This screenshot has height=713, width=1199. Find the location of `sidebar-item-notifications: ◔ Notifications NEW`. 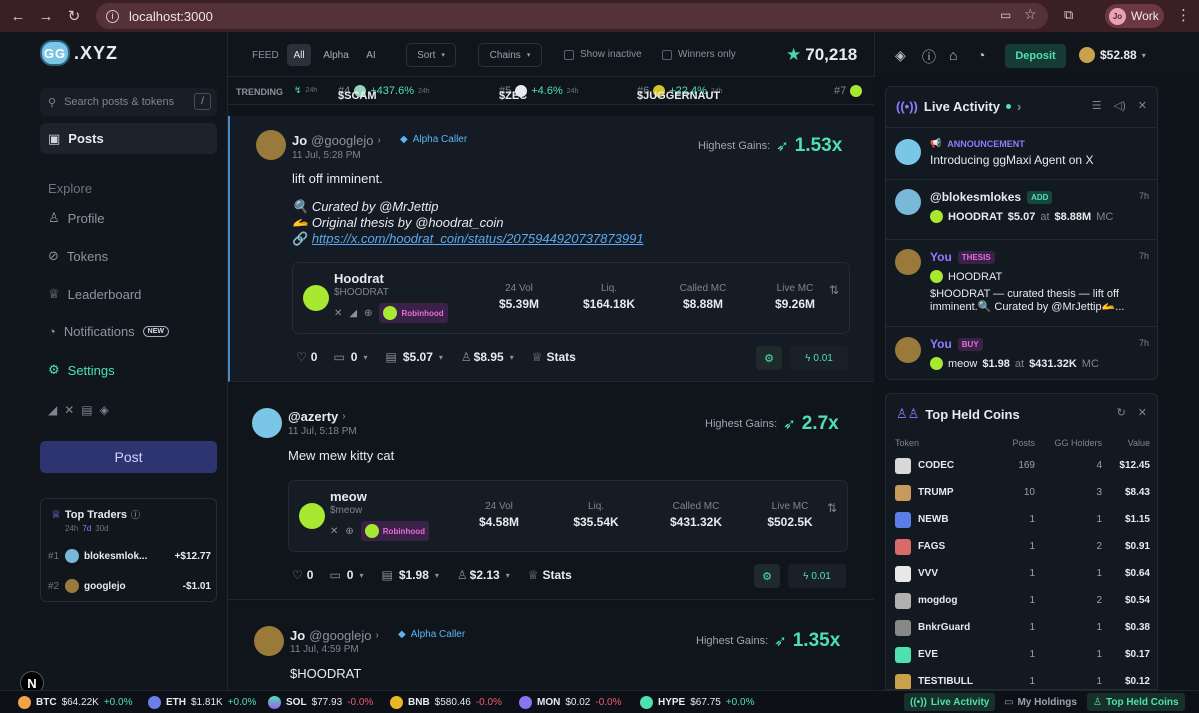

sidebar-item-notifications: ◔ Notifications NEW is located at coordinates (109, 331).